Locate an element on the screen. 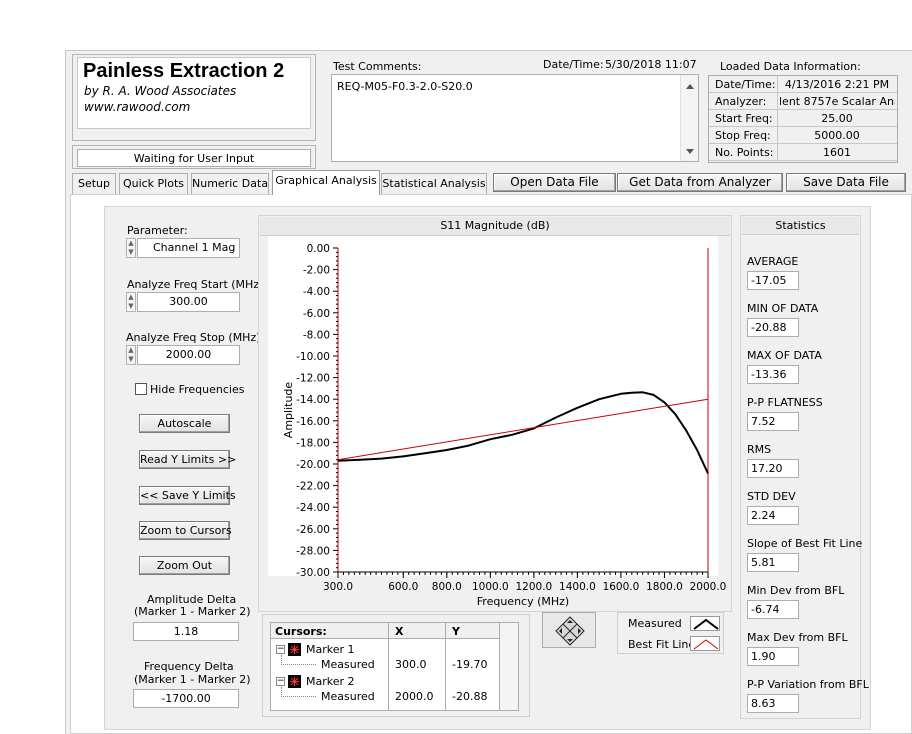 The image size is (912, 734). tab-statistical-analysis: Statistical Analysis is located at coordinates (434, 183).